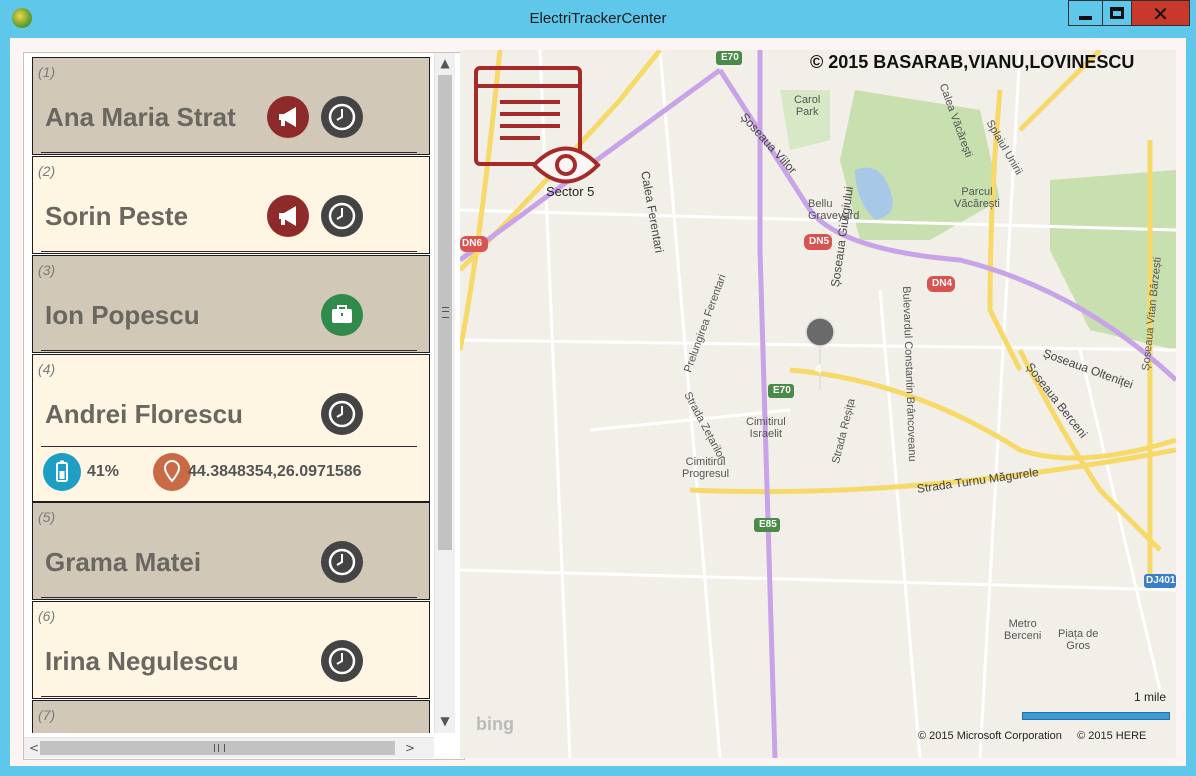 The height and width of the screenshot is (776, 1196). Describe the element at coordinates (977, 198) in the screenshot. I see `map-label: Parcul Văcărești` at that location.